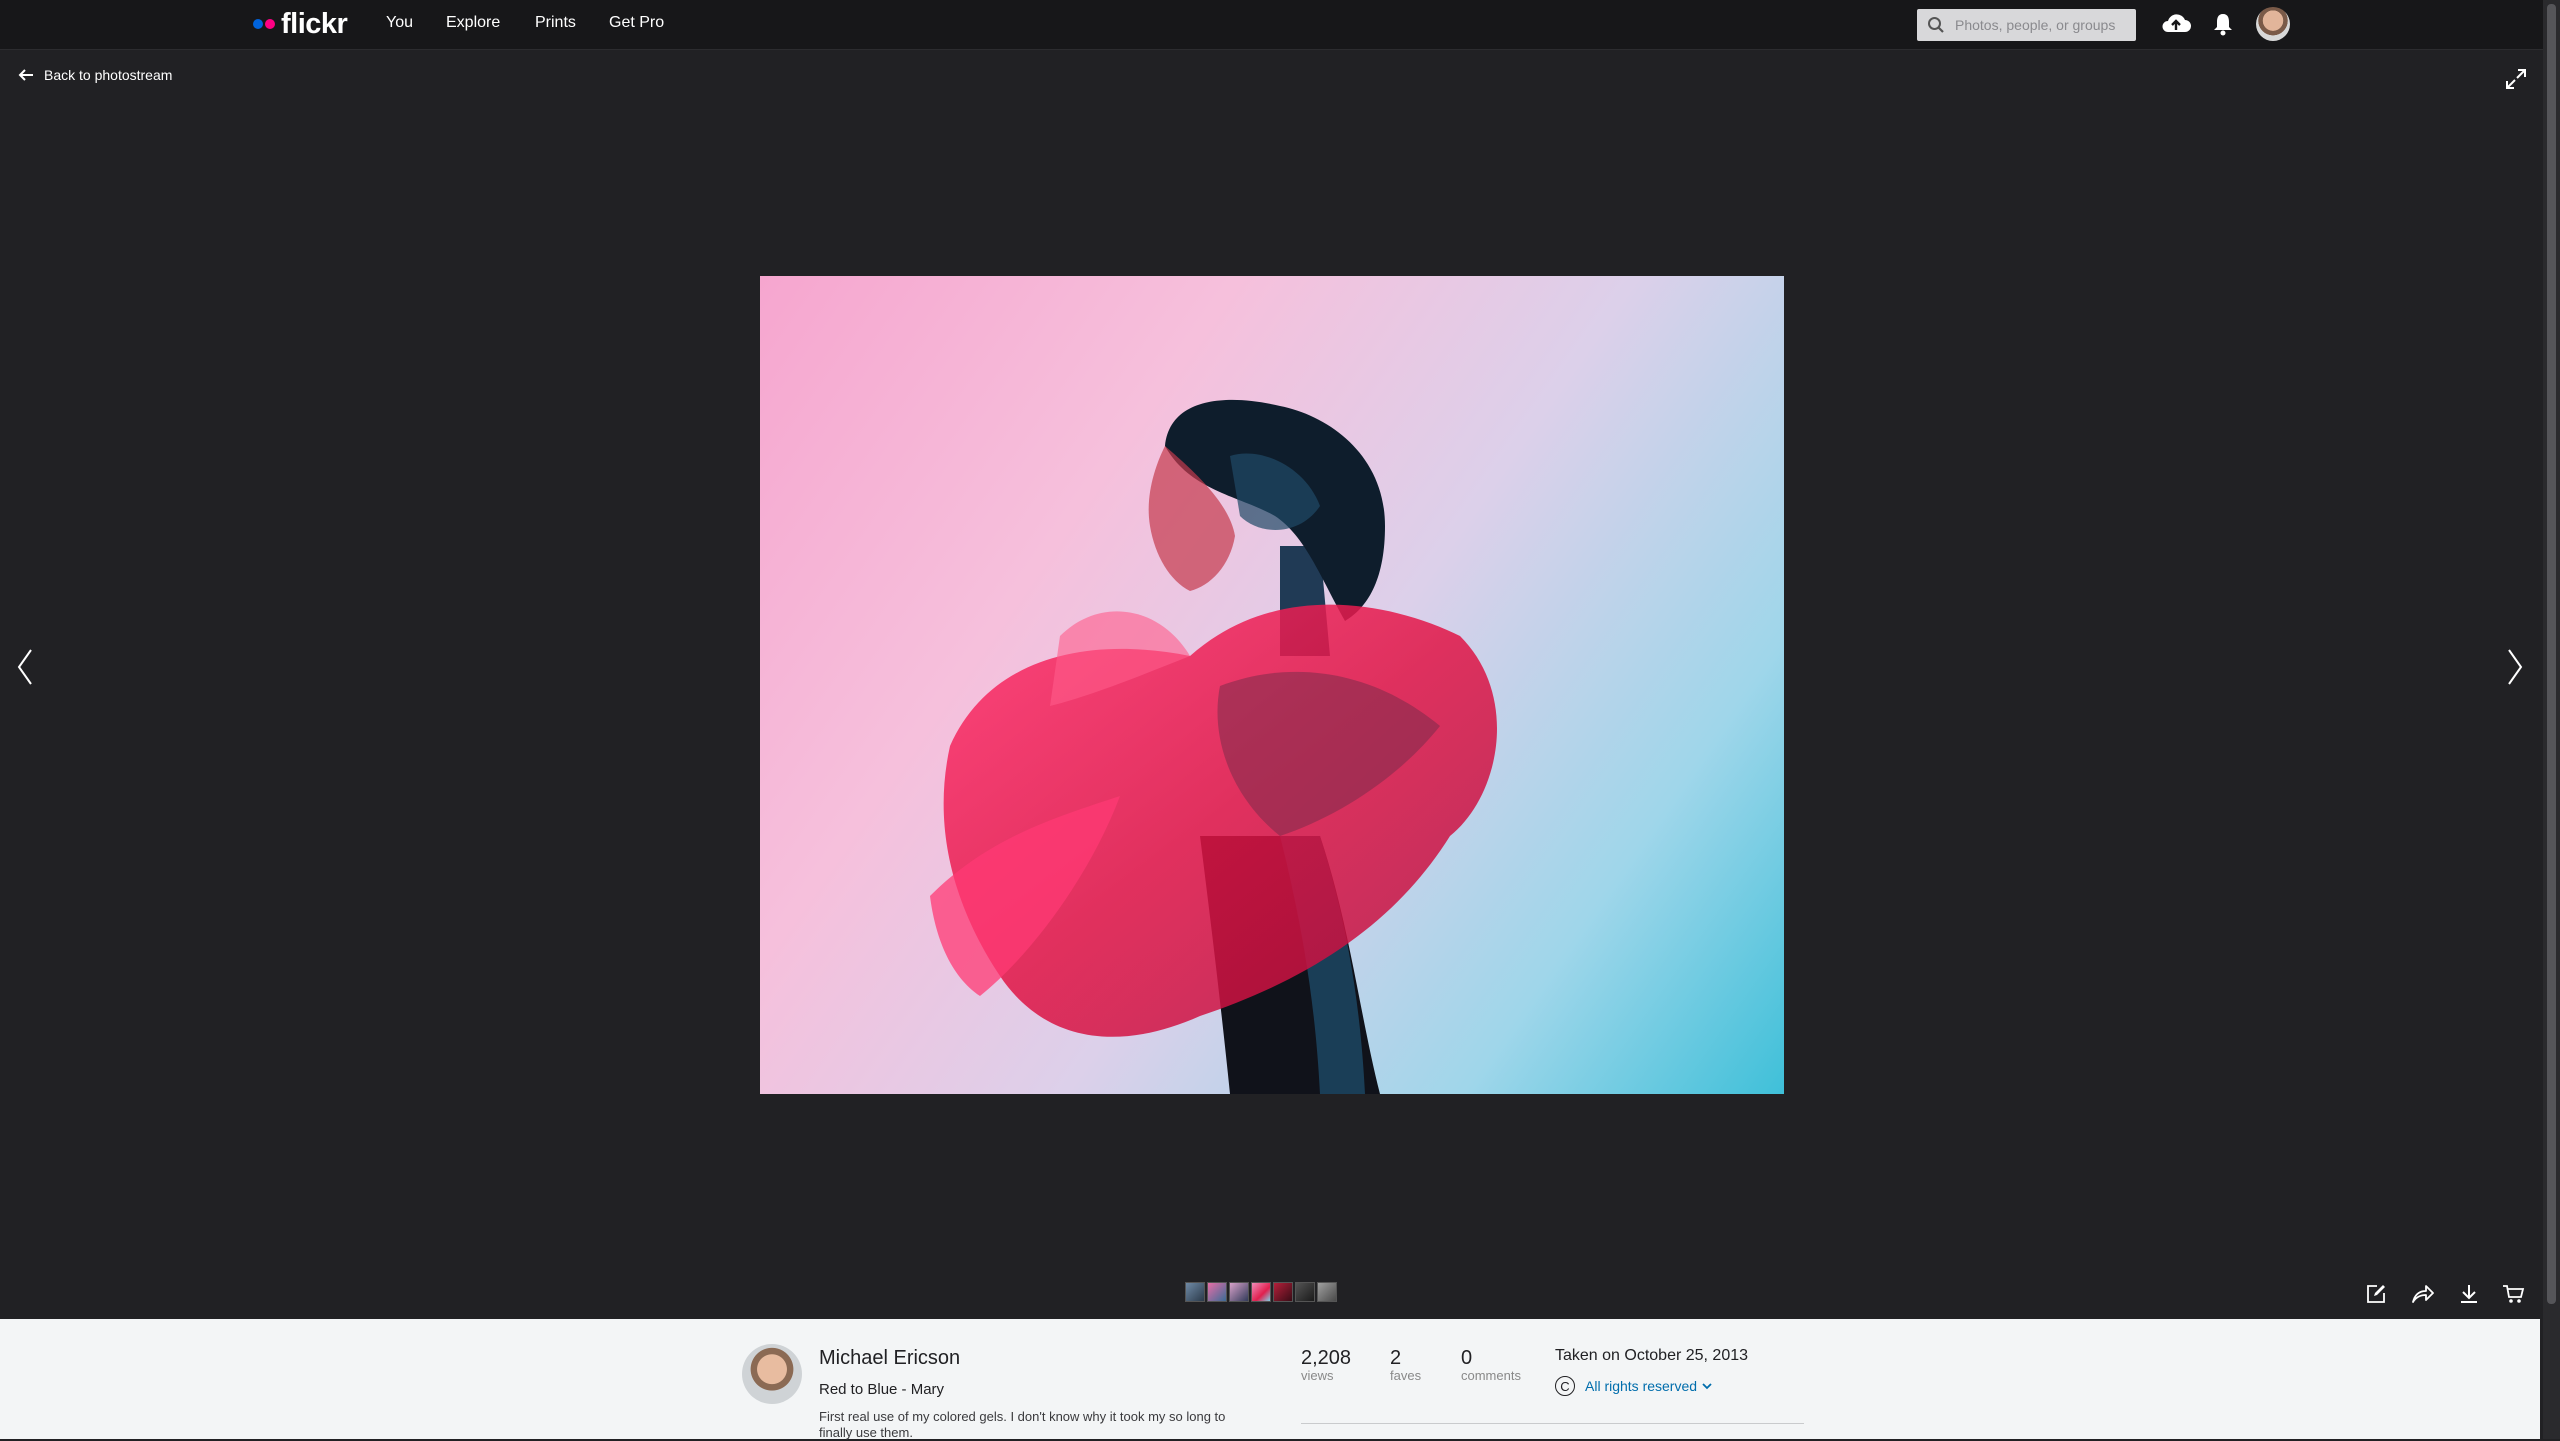 The image size is (2560, 1441). I want to click on nav-explore: Explore, so click(473, 23).